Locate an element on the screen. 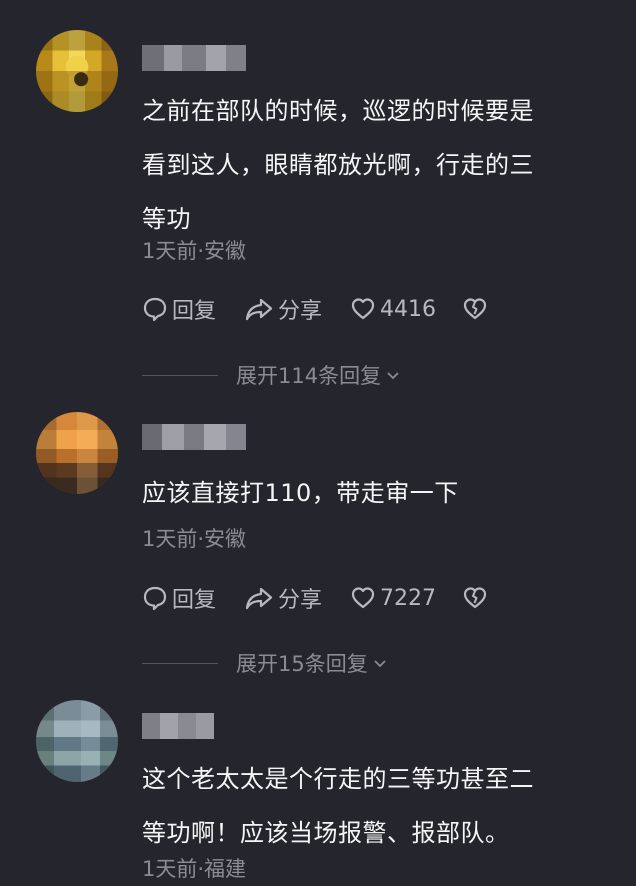 The image size is (636, 886). expand-replies-label: 展开114条回复 is located at coordinates (309, 376).